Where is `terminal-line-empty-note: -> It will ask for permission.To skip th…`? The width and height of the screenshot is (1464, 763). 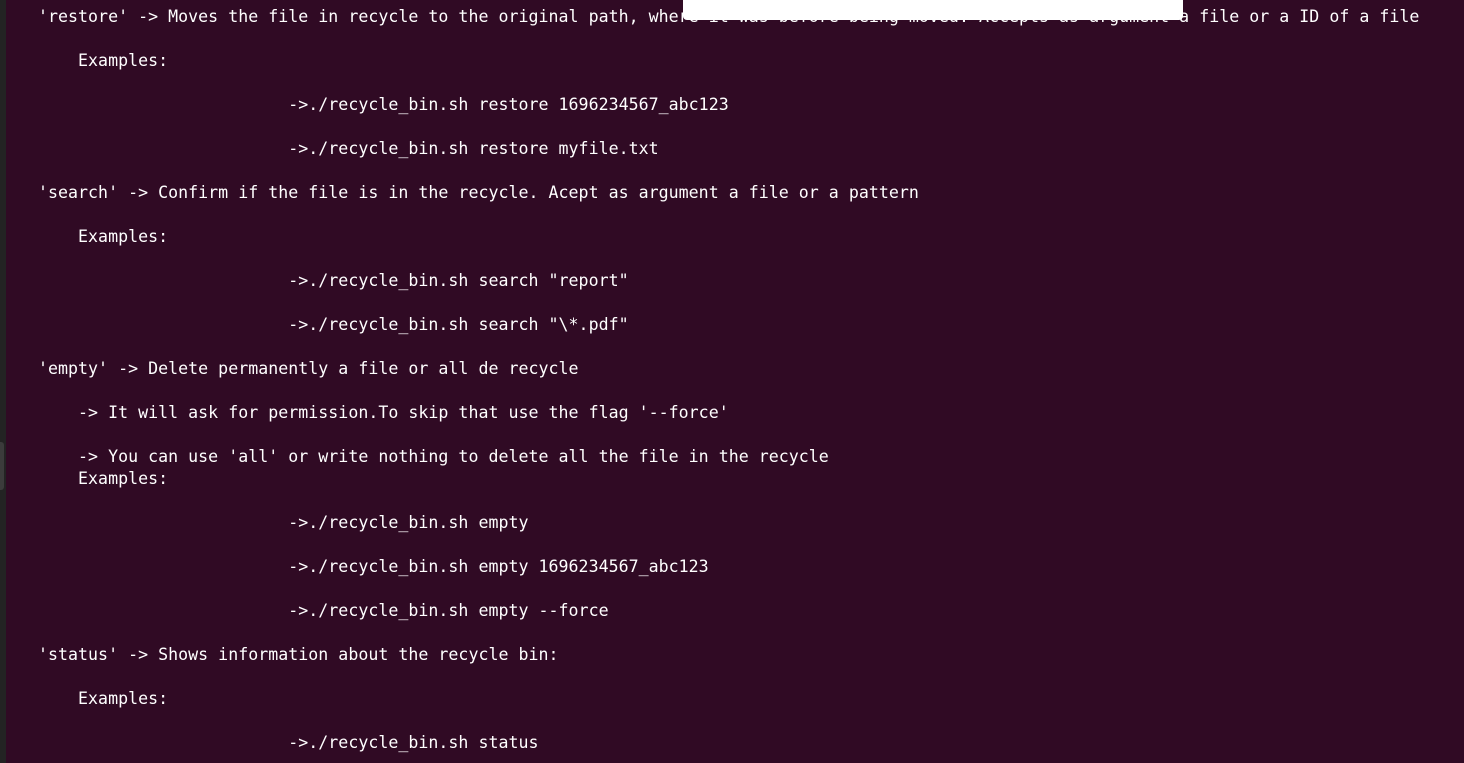 terminal-line-empty-note: -> It will ask for permission.To skip th… is located at coordinates (383, 412).